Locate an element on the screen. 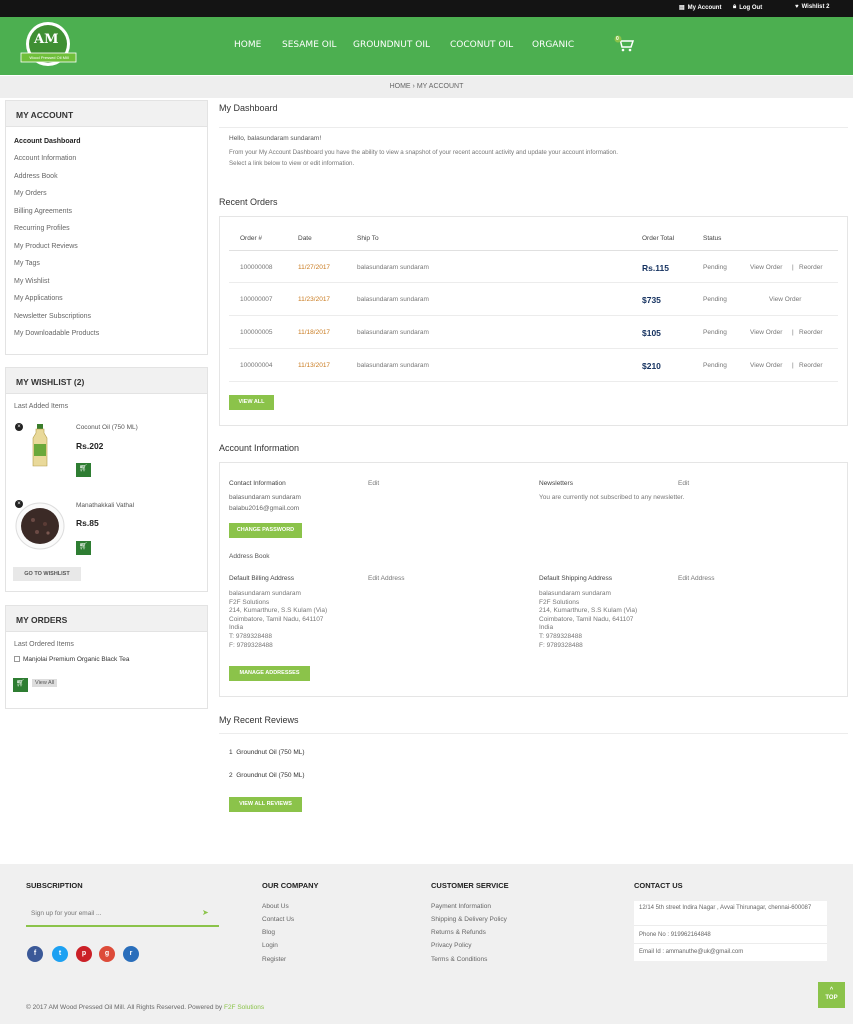  ordered-item-name: Manjolai Premium Organic Black Tea is located at coordinates (76, 659).